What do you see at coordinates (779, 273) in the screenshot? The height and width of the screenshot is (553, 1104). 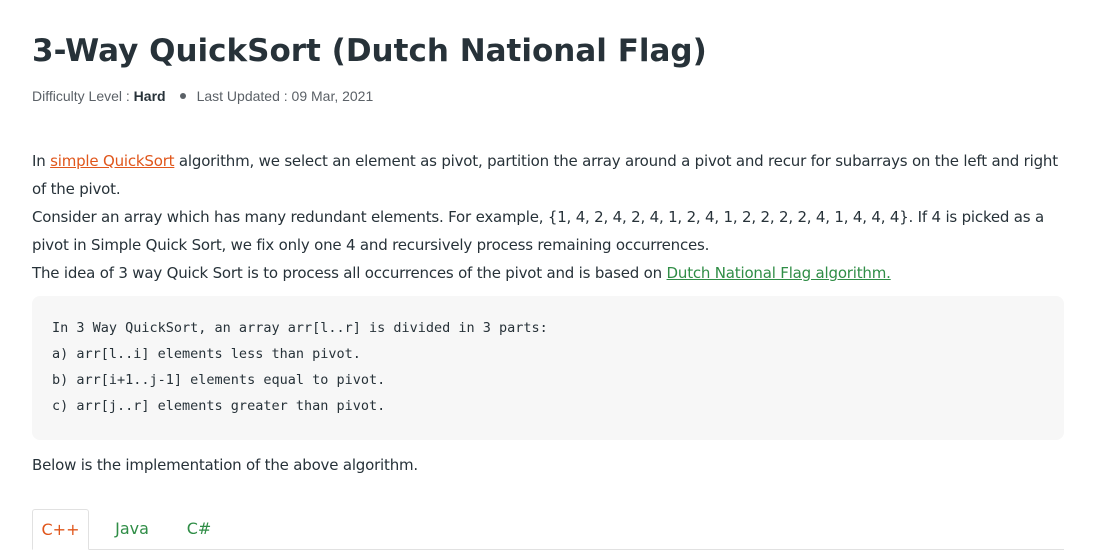 I see `dutch-national-flag-link: Dutch National Flag algorithm.` at bounding box center [779, 273].